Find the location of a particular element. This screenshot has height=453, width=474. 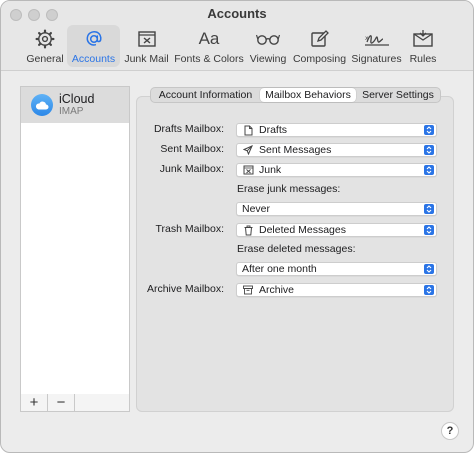

remove-account-button: − is located at coordinates (61, 402).